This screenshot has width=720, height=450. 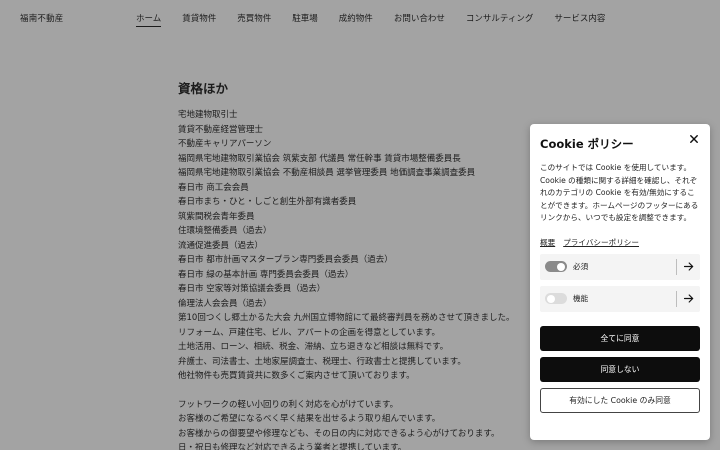 What do you see at coordinates (620, 369) in the screenshot?
I see `decline-button: 同意しない` at bounding box center [620, 369].